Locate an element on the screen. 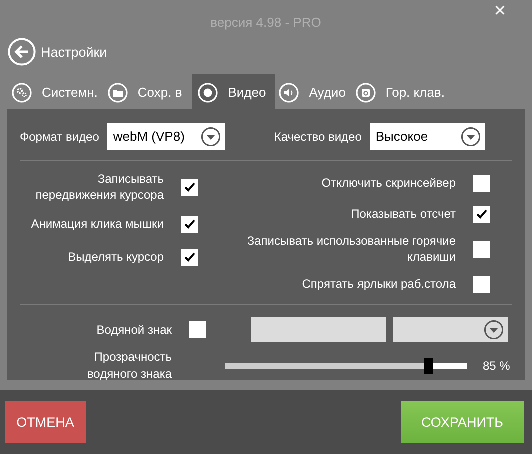 This screenshot has height=454, width=532. format-dropdown: webM (VP8) is located at coordinates (166, 136).